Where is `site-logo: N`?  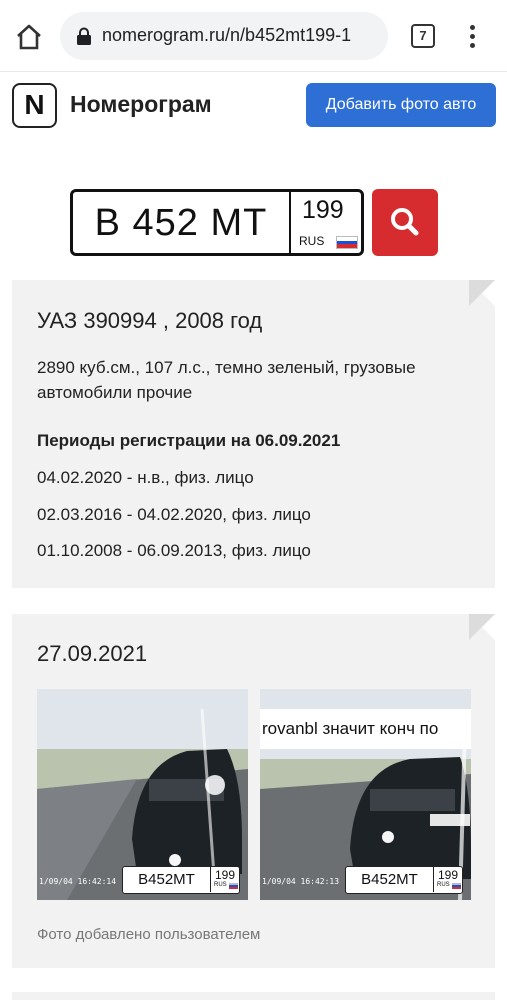 site-logo: N is located at coordinates (34, 105).